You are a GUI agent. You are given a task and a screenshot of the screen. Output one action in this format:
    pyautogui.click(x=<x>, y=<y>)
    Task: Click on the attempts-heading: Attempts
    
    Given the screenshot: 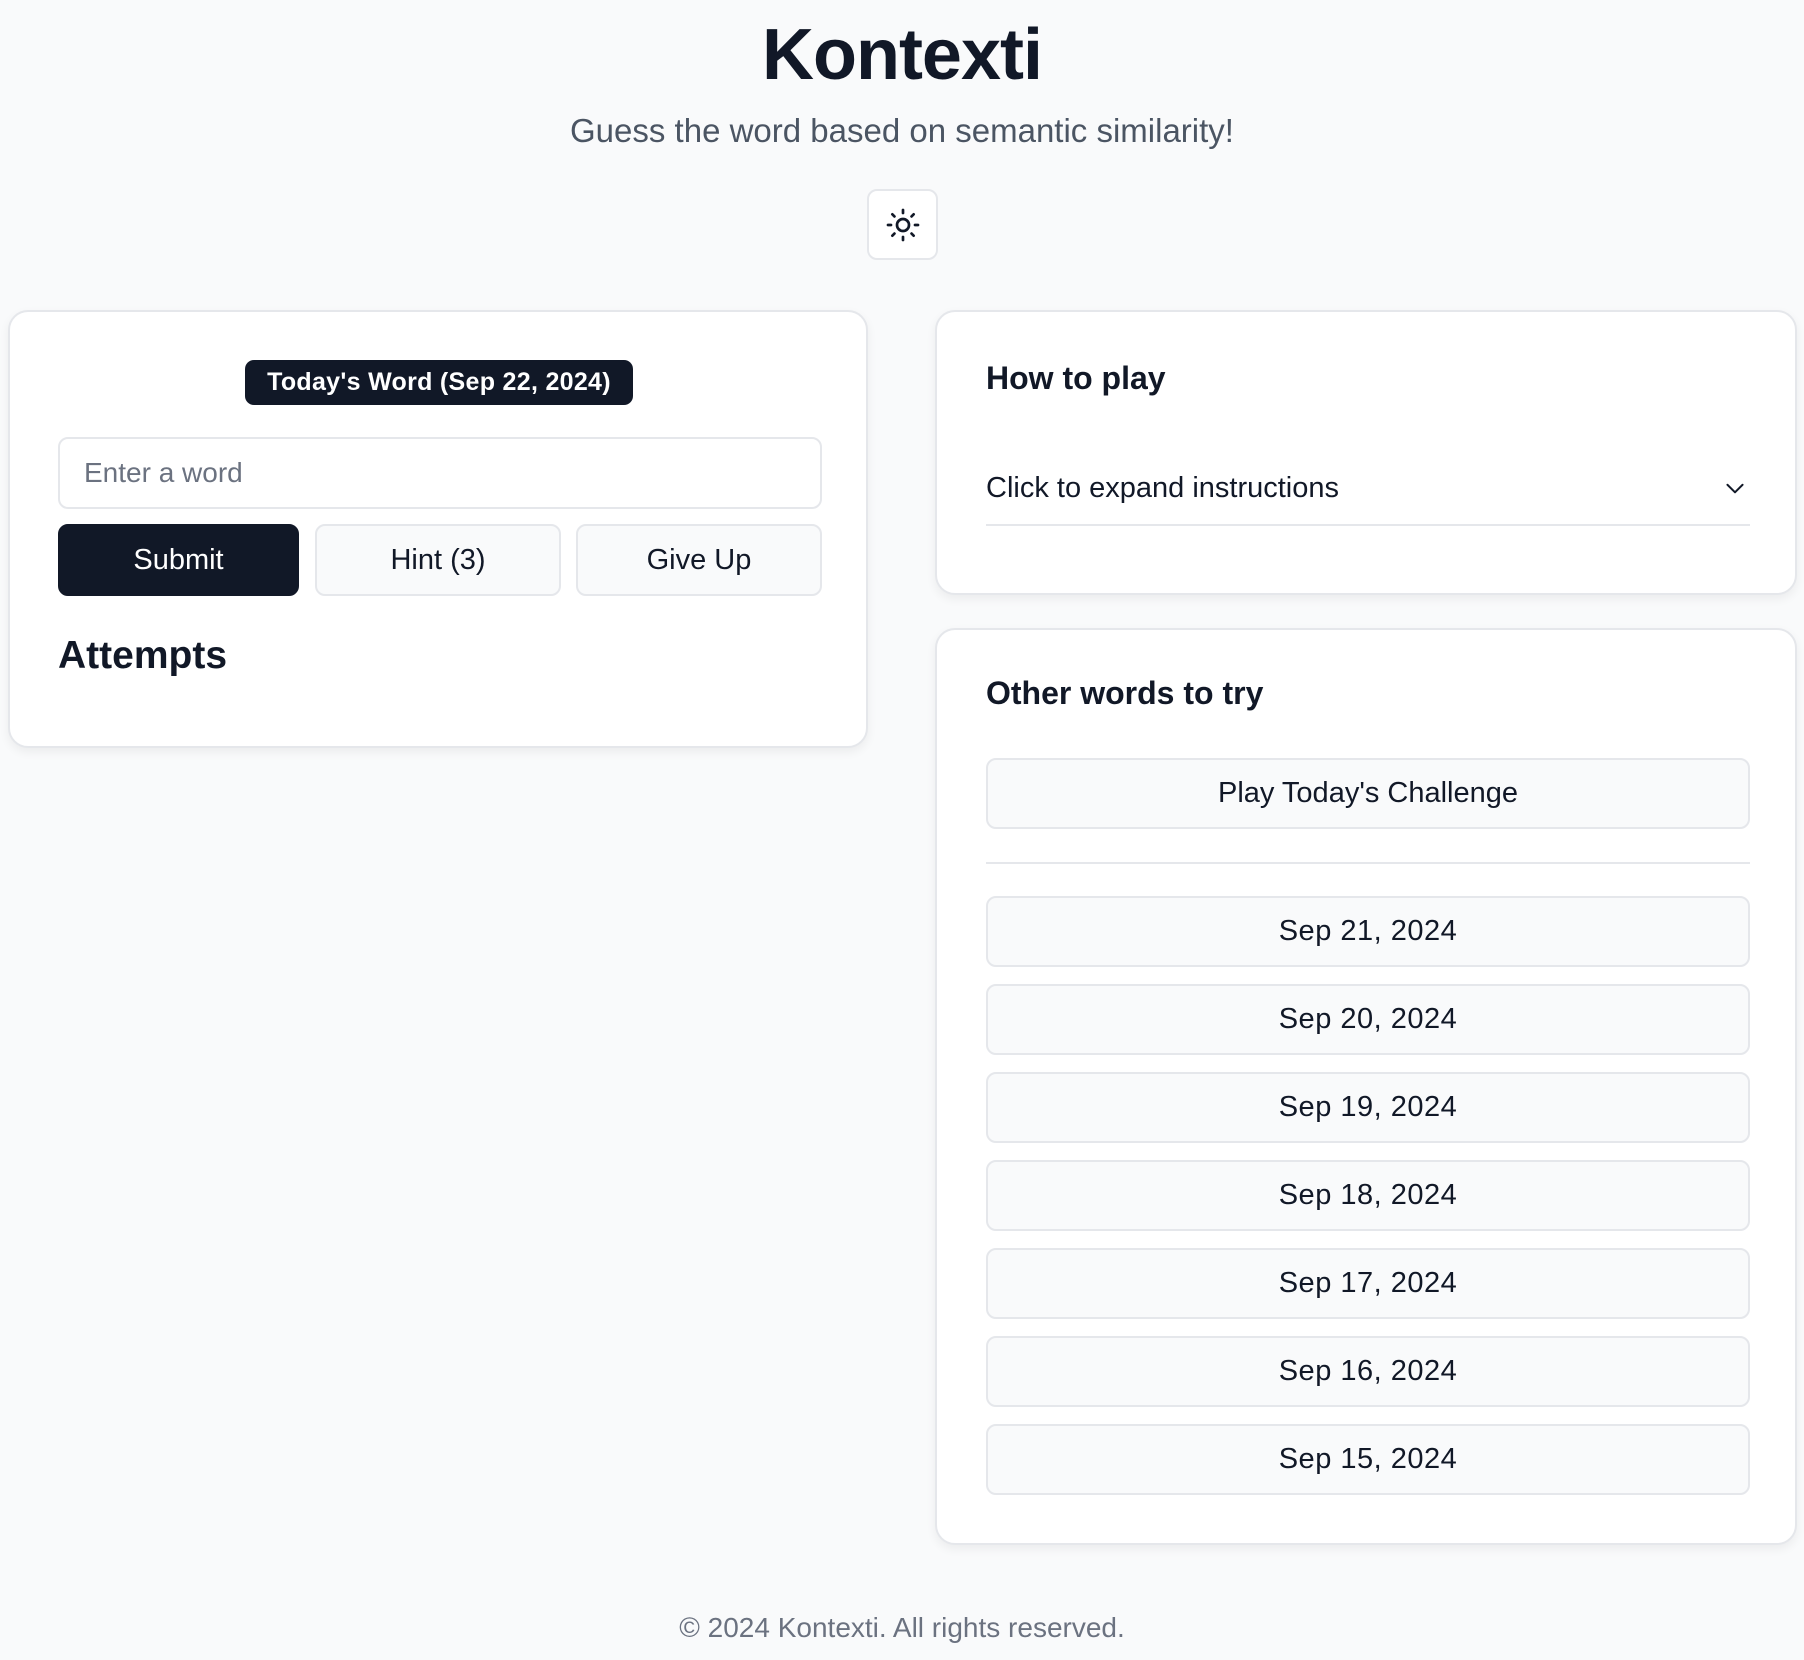 What is the action you would take?
    pyautogui.click(x=143, y=655)
    